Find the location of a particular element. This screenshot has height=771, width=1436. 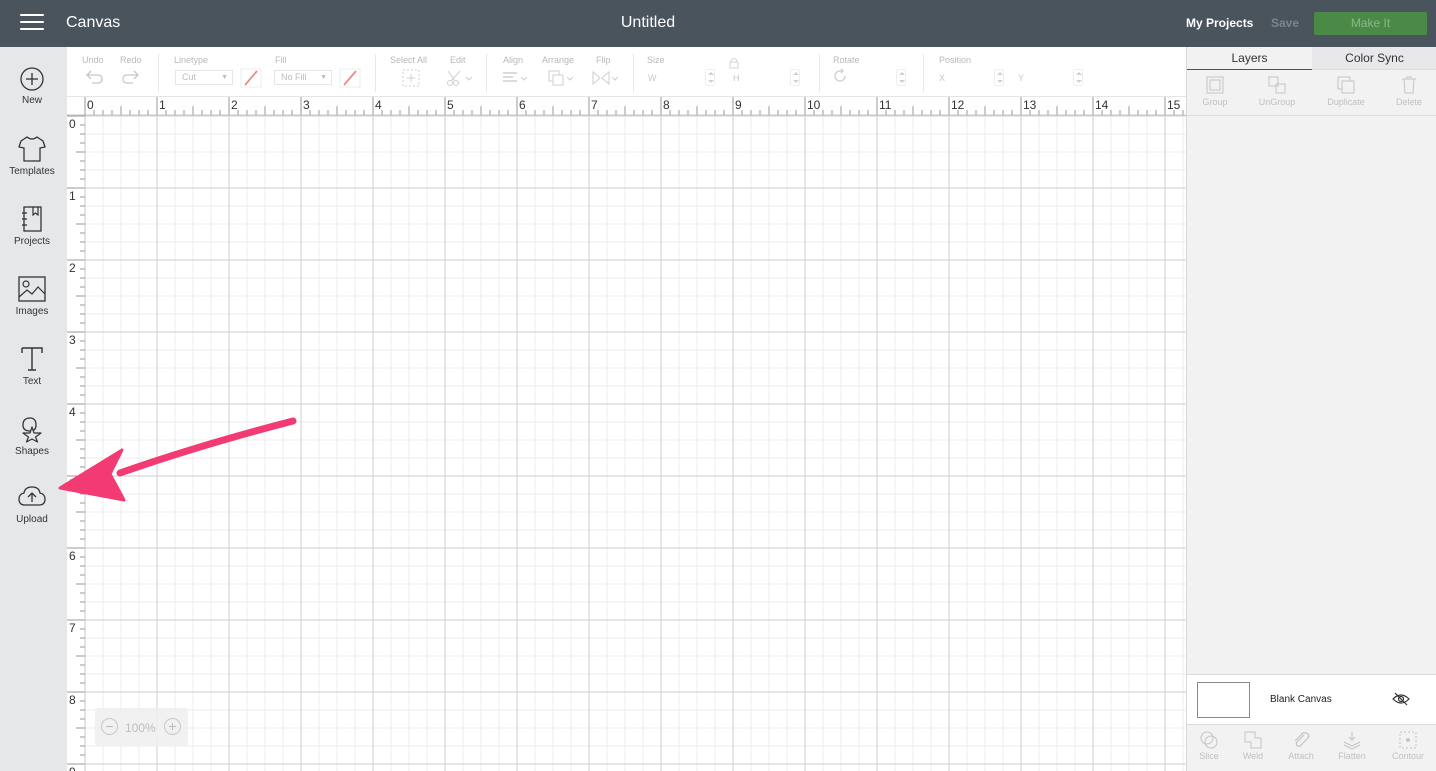

ruler-x-label: 2 is located at coordinates (234, 105).